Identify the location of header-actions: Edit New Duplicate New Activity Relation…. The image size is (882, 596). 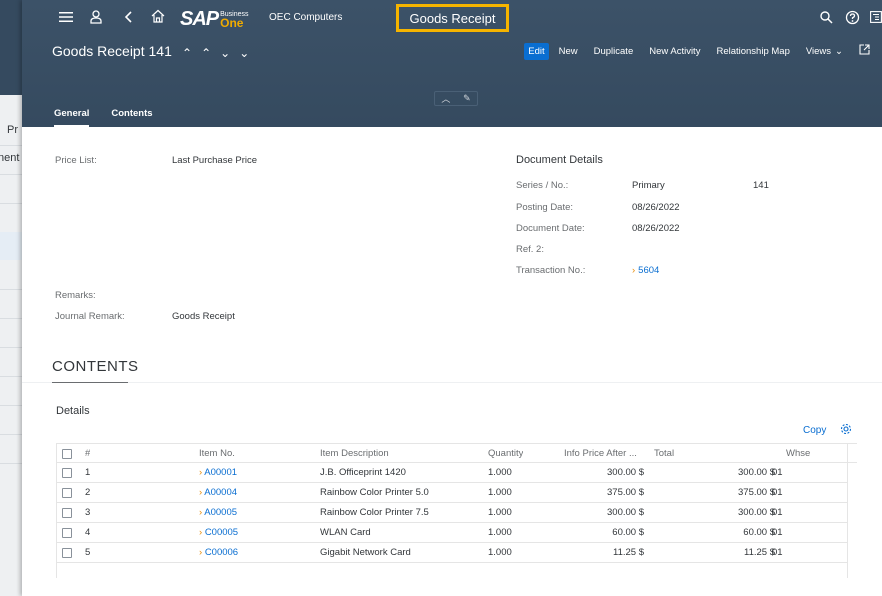
(703, 51).